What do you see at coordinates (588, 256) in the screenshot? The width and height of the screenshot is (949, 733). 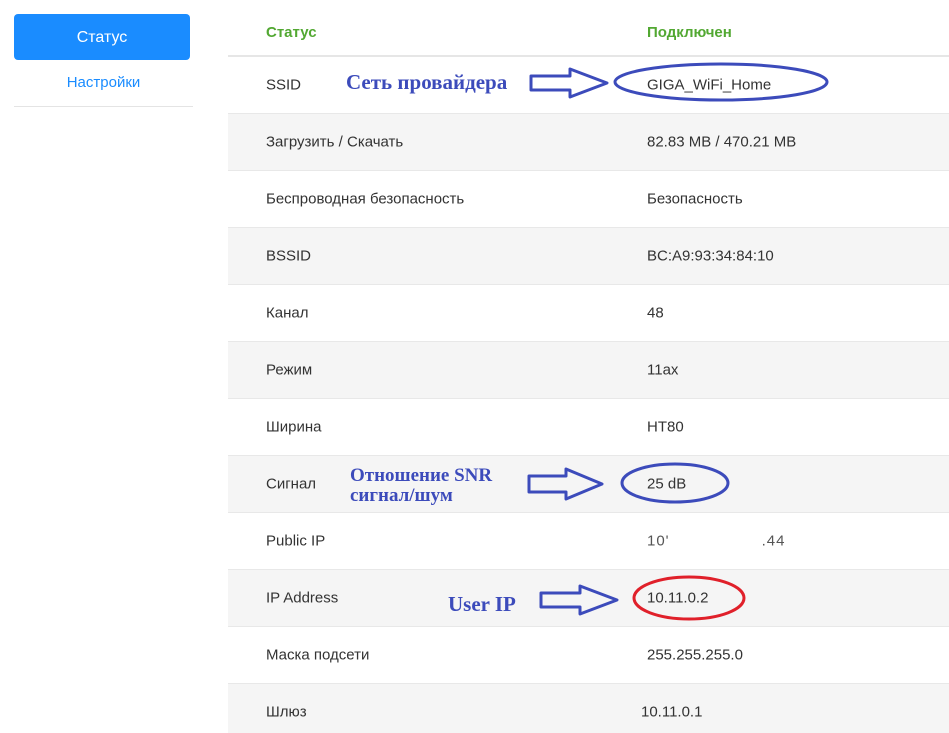 I see `table-row-bssid: BSSID BC:A9:93:34:84:10` at bounding box center [588, 256].